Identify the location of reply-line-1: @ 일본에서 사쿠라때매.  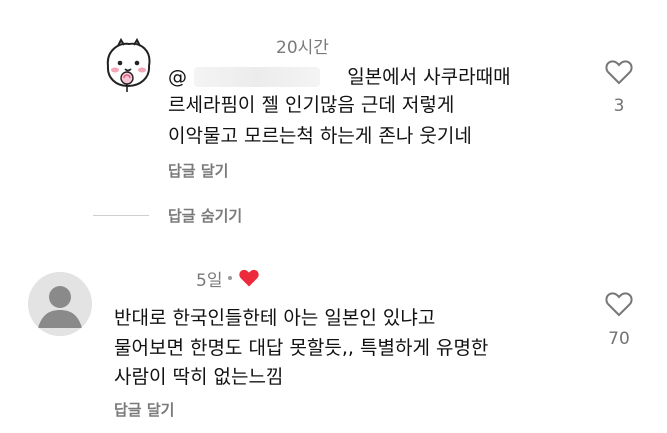
(339, 77).